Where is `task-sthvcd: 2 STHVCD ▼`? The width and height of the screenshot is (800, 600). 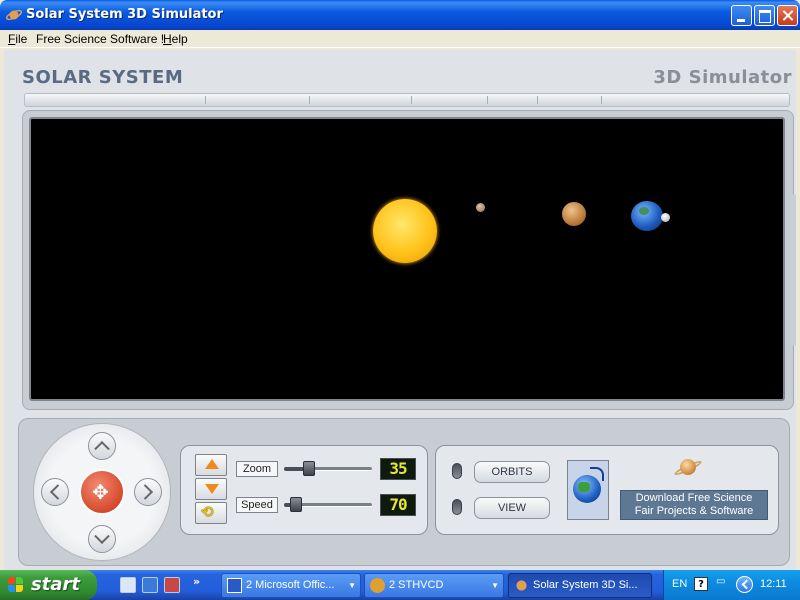
task-sthvcd: 2 STHVCD ▼ is located at coordinates (434, 585).